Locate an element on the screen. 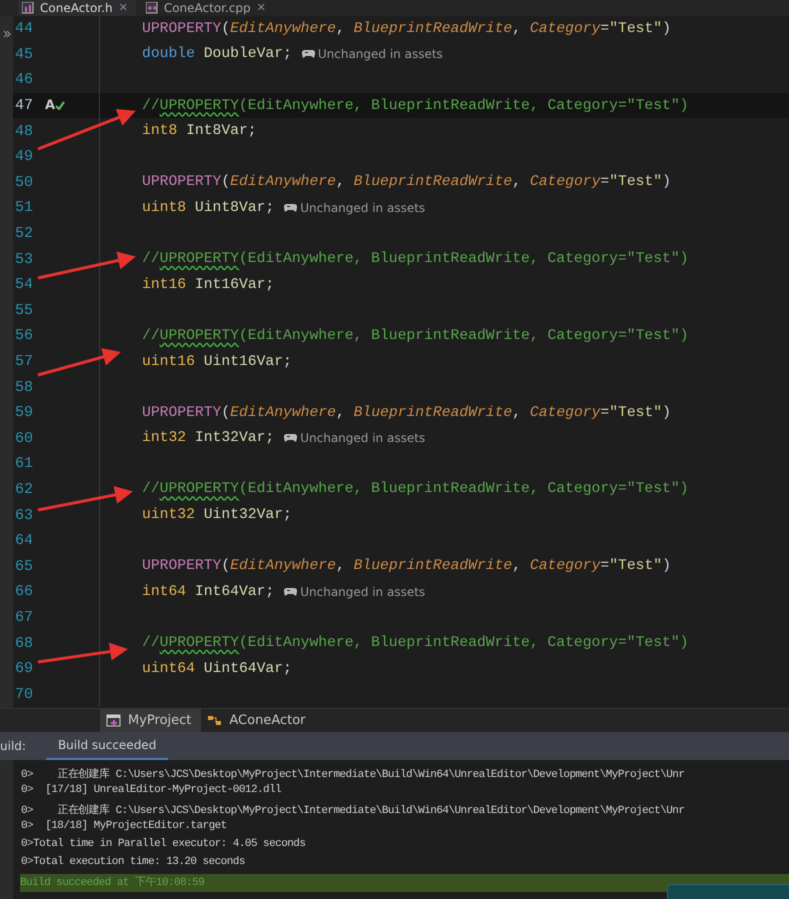 The height and width of the screenshot is (899, 789). code-line: uint8 Uint8Var; is located at coordinates (207, 208).